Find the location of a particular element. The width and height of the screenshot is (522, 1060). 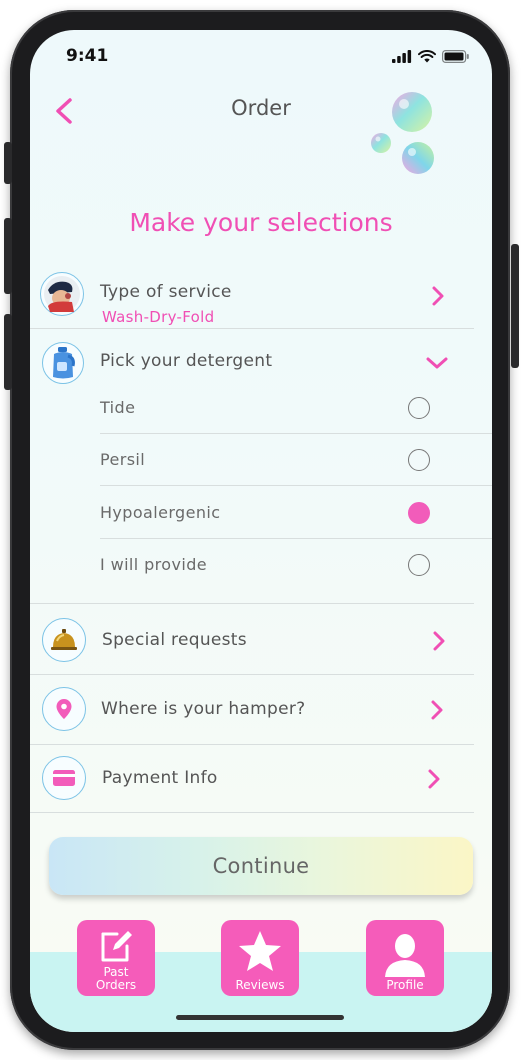

service-bell-icon is located at coordinates (64, 640).